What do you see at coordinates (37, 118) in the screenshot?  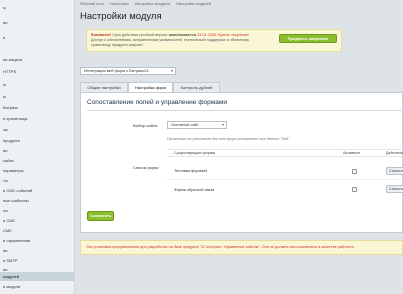 I see `sidebar-item: и хранилища` at bounding box center [37, 118].